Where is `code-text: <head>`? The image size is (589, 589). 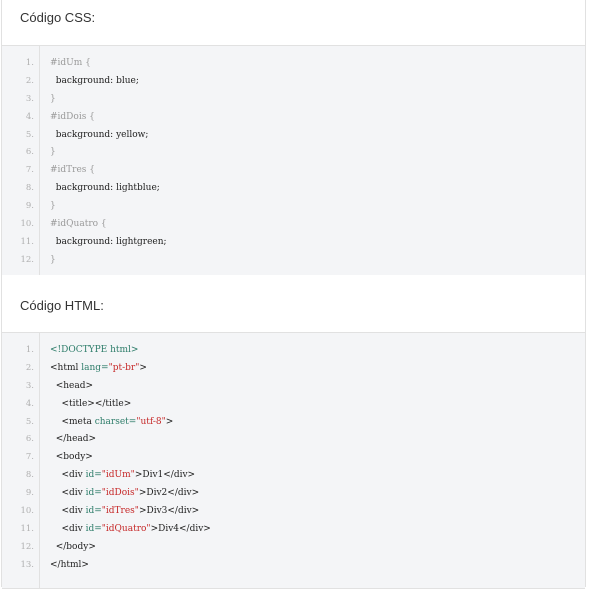
code-text: <head> is located at coordinates (71, 387).